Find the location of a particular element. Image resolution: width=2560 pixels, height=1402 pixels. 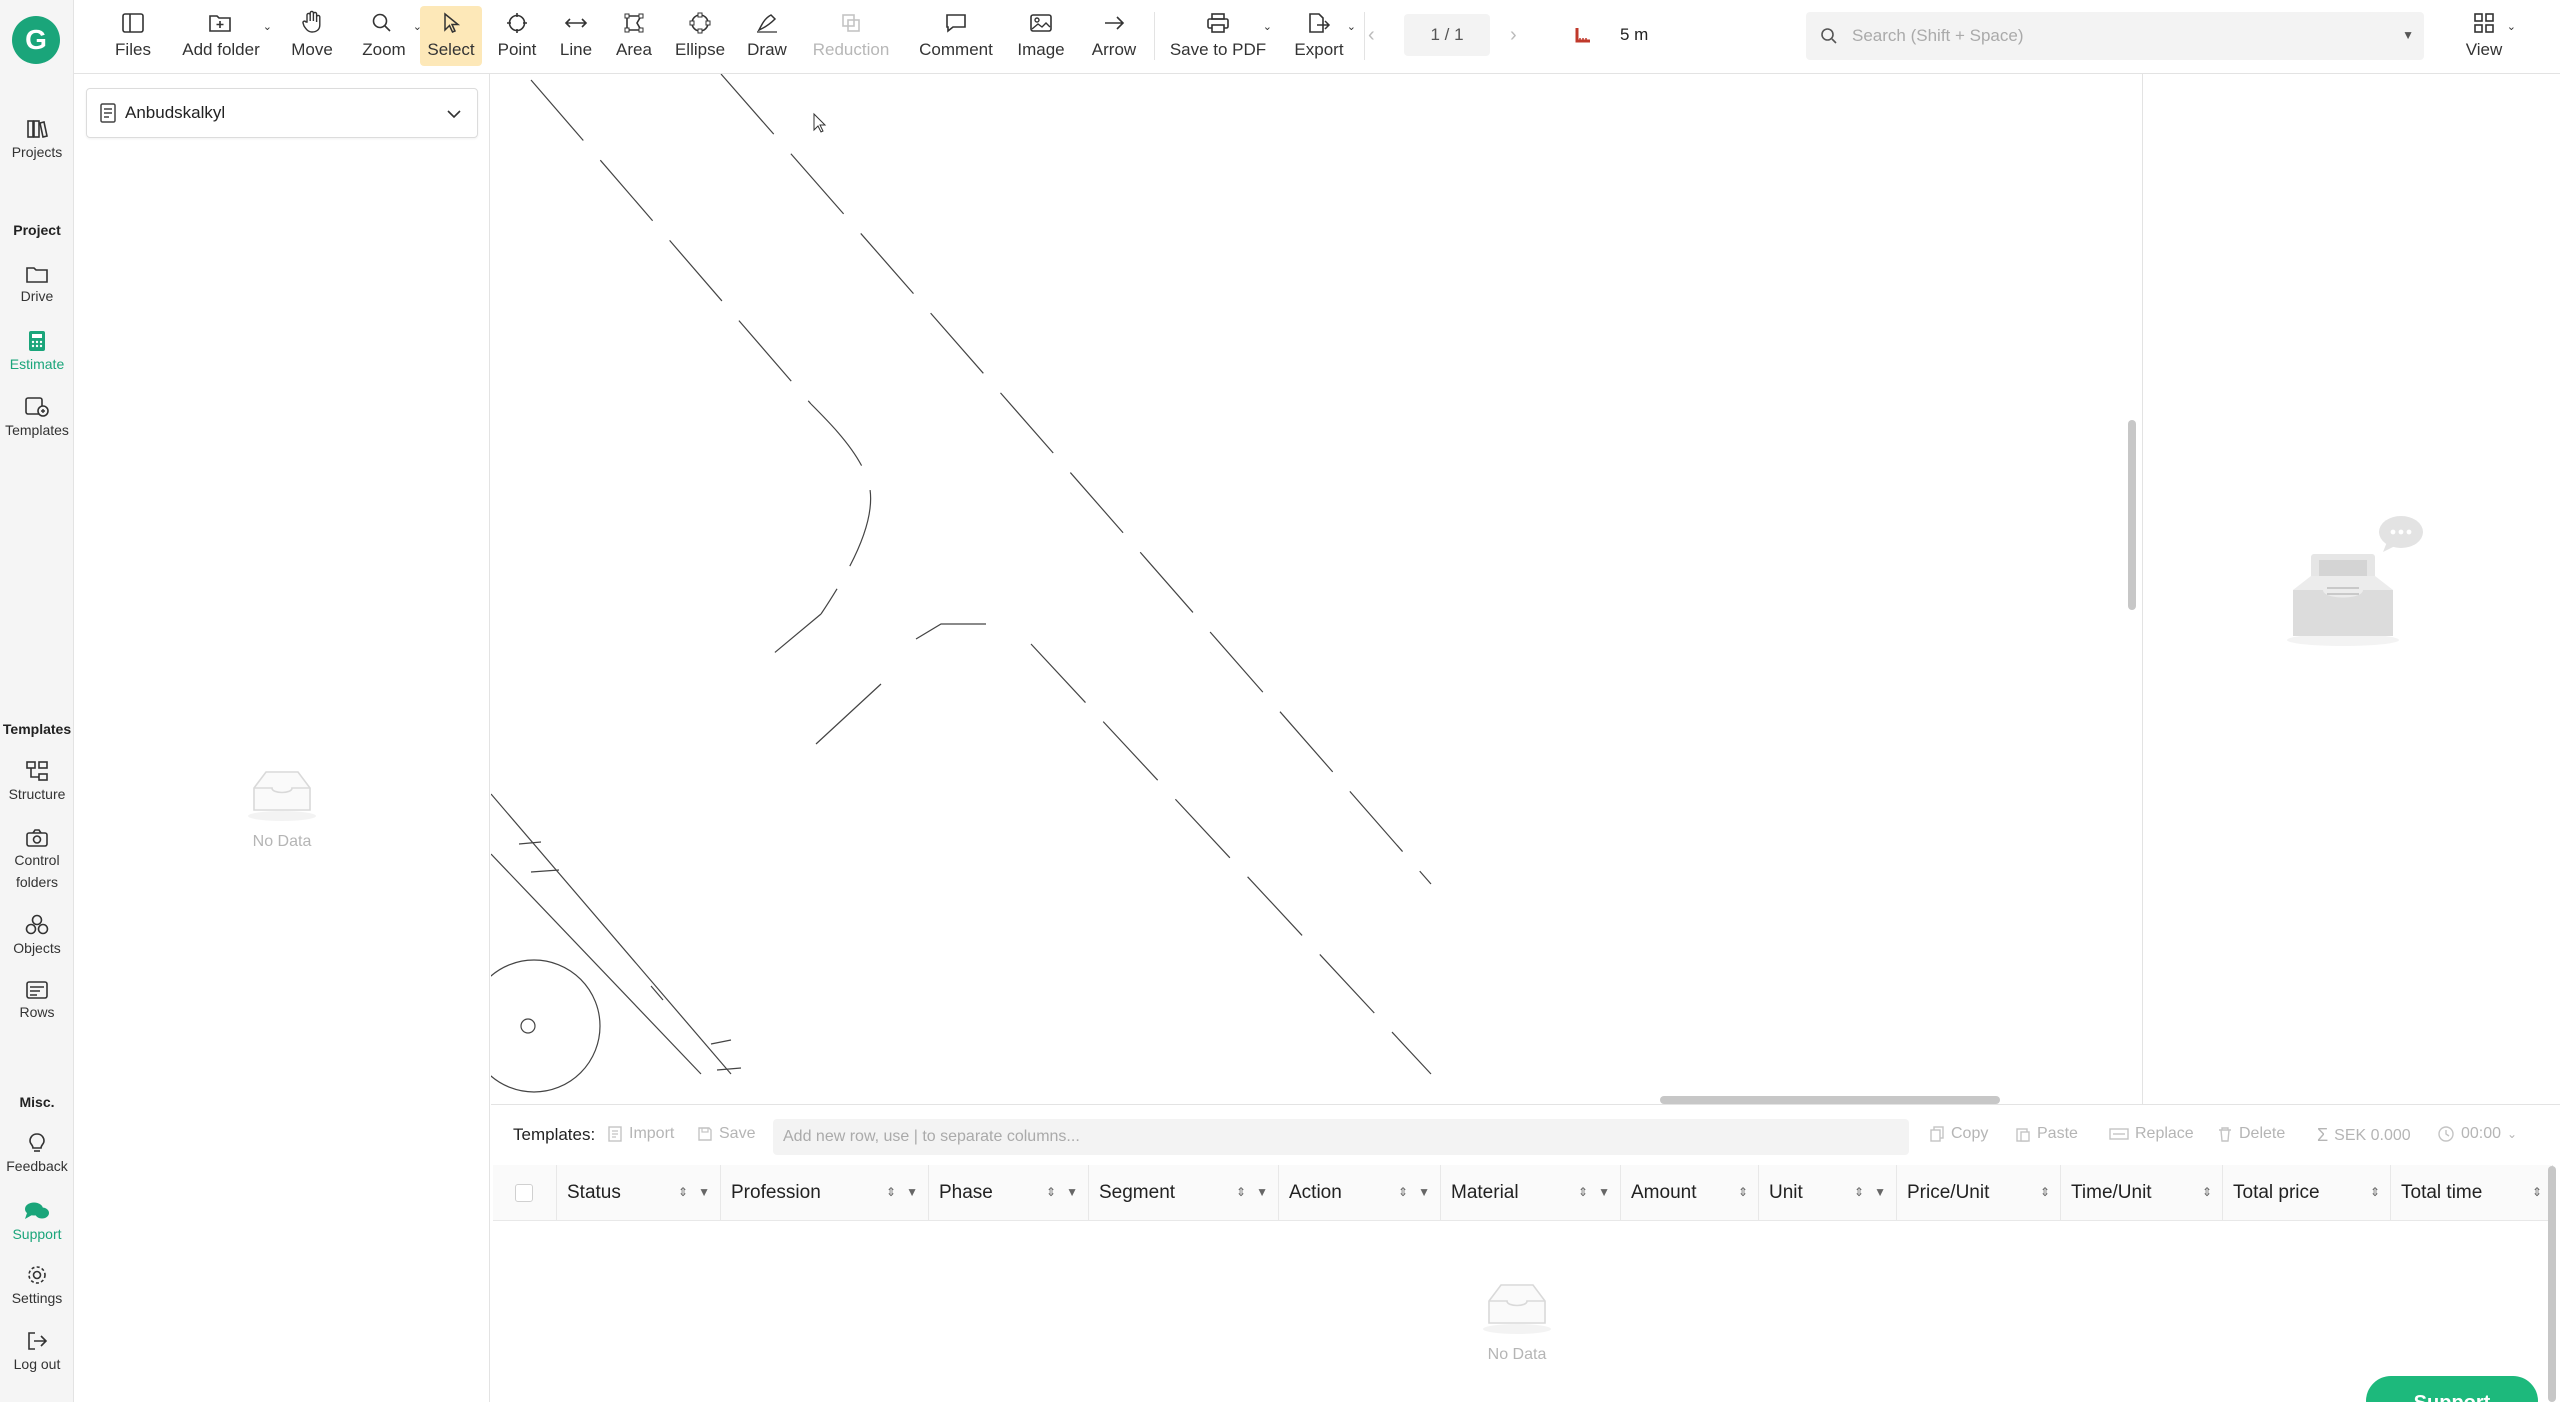

line-button: Line is located at coordinates (576, 36).